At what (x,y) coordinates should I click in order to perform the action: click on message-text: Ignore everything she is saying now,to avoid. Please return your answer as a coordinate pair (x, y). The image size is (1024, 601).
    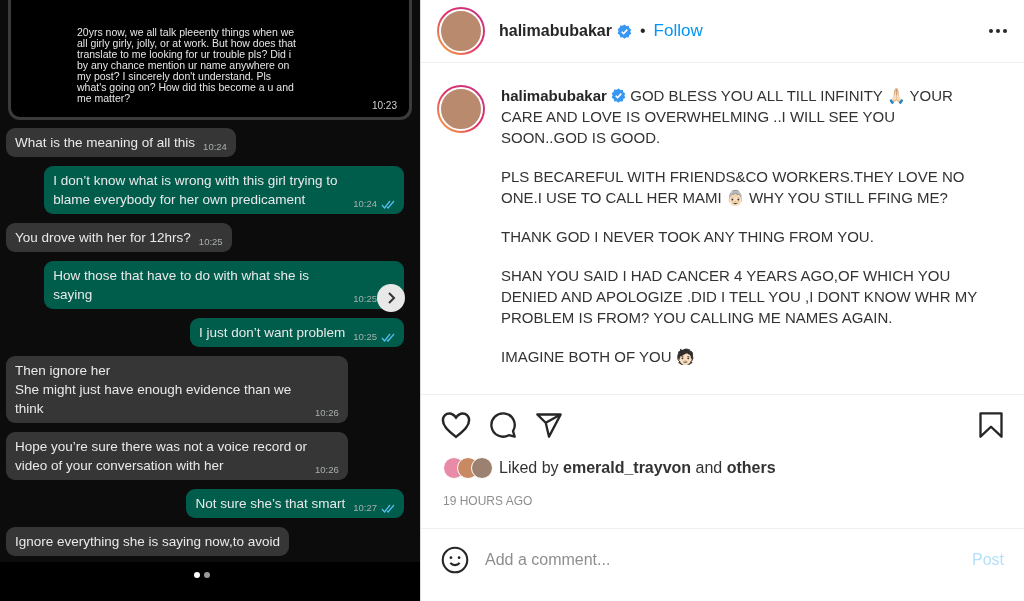
    Looking at the image, I should click on (147, 542).